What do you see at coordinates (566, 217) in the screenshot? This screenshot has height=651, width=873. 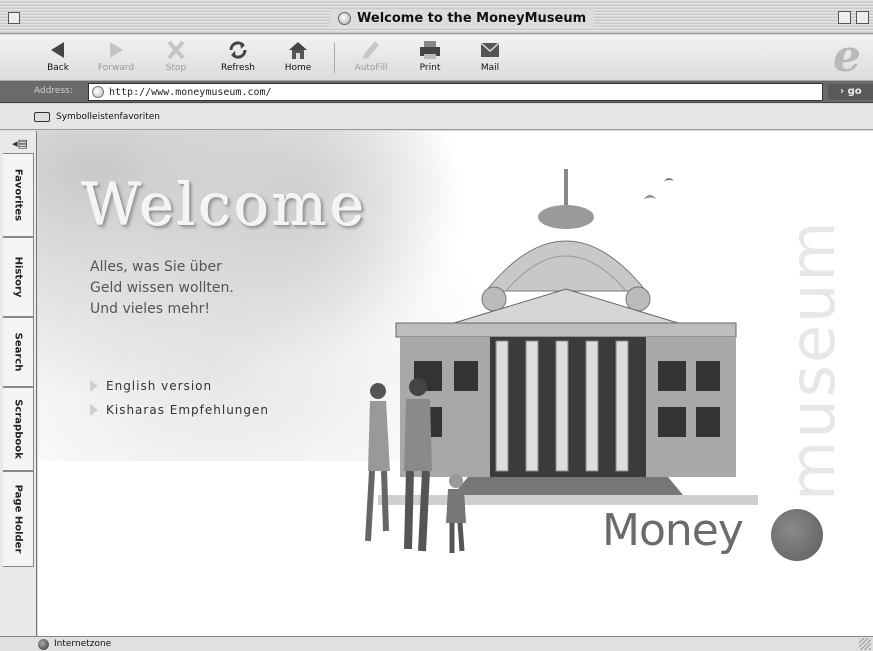 I see `dome-lantern` at bounding box center [566, 217].